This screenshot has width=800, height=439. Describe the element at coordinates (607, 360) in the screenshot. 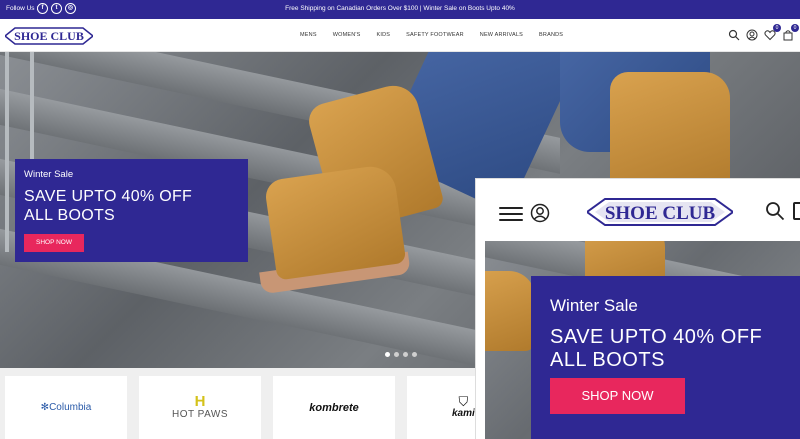

I see `mobile-hero-title-line2: ALL BOOTS` at that location.